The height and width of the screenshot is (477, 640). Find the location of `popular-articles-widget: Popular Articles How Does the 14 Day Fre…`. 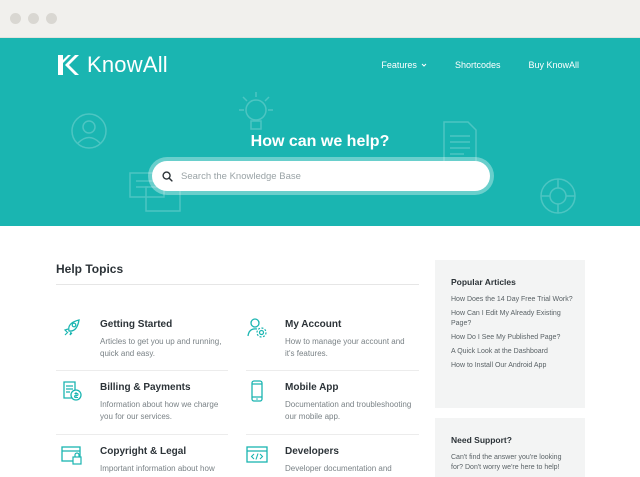

popular-articles-widget: Popular Articles How Does the 14 Day Fre… is located at coordinates (510, 334).